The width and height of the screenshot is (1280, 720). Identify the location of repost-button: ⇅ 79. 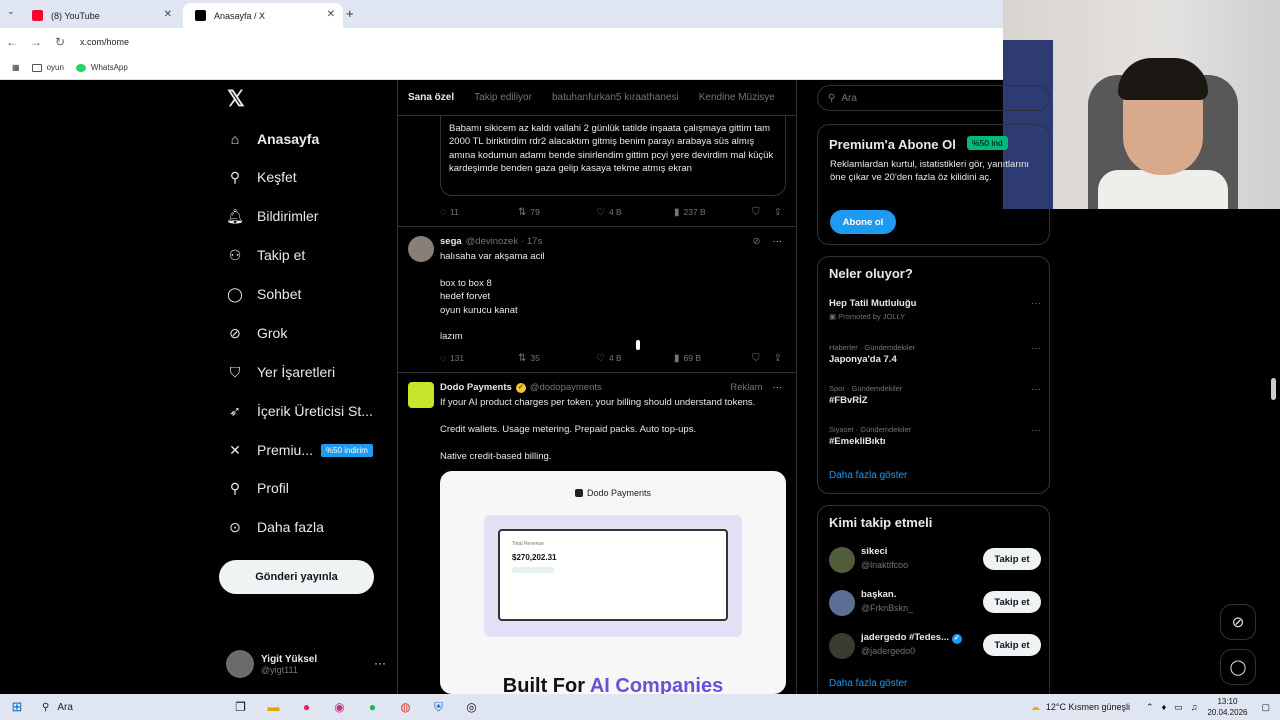
(557, 212).